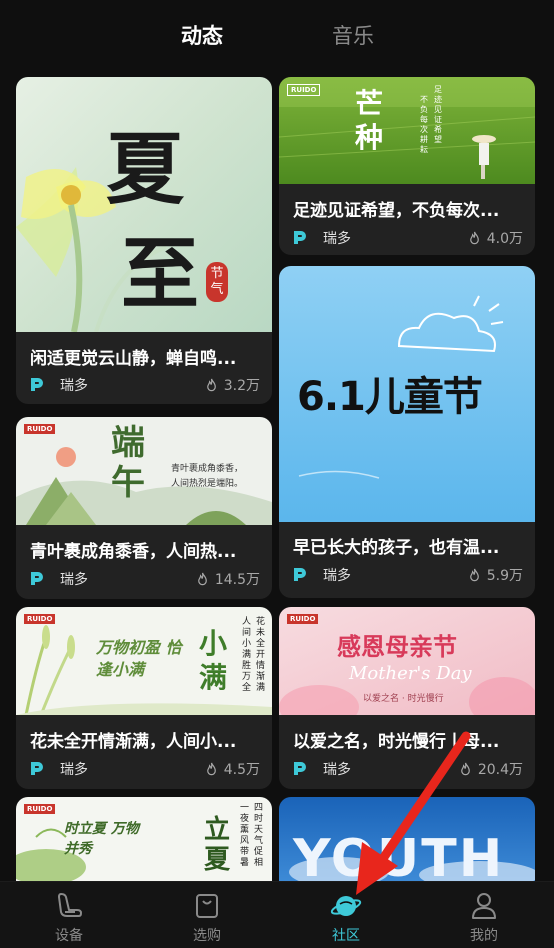 The width and height of the screenshot is (554, 948). I want to click on nav-item-devices: 设备, so click(69, 915).